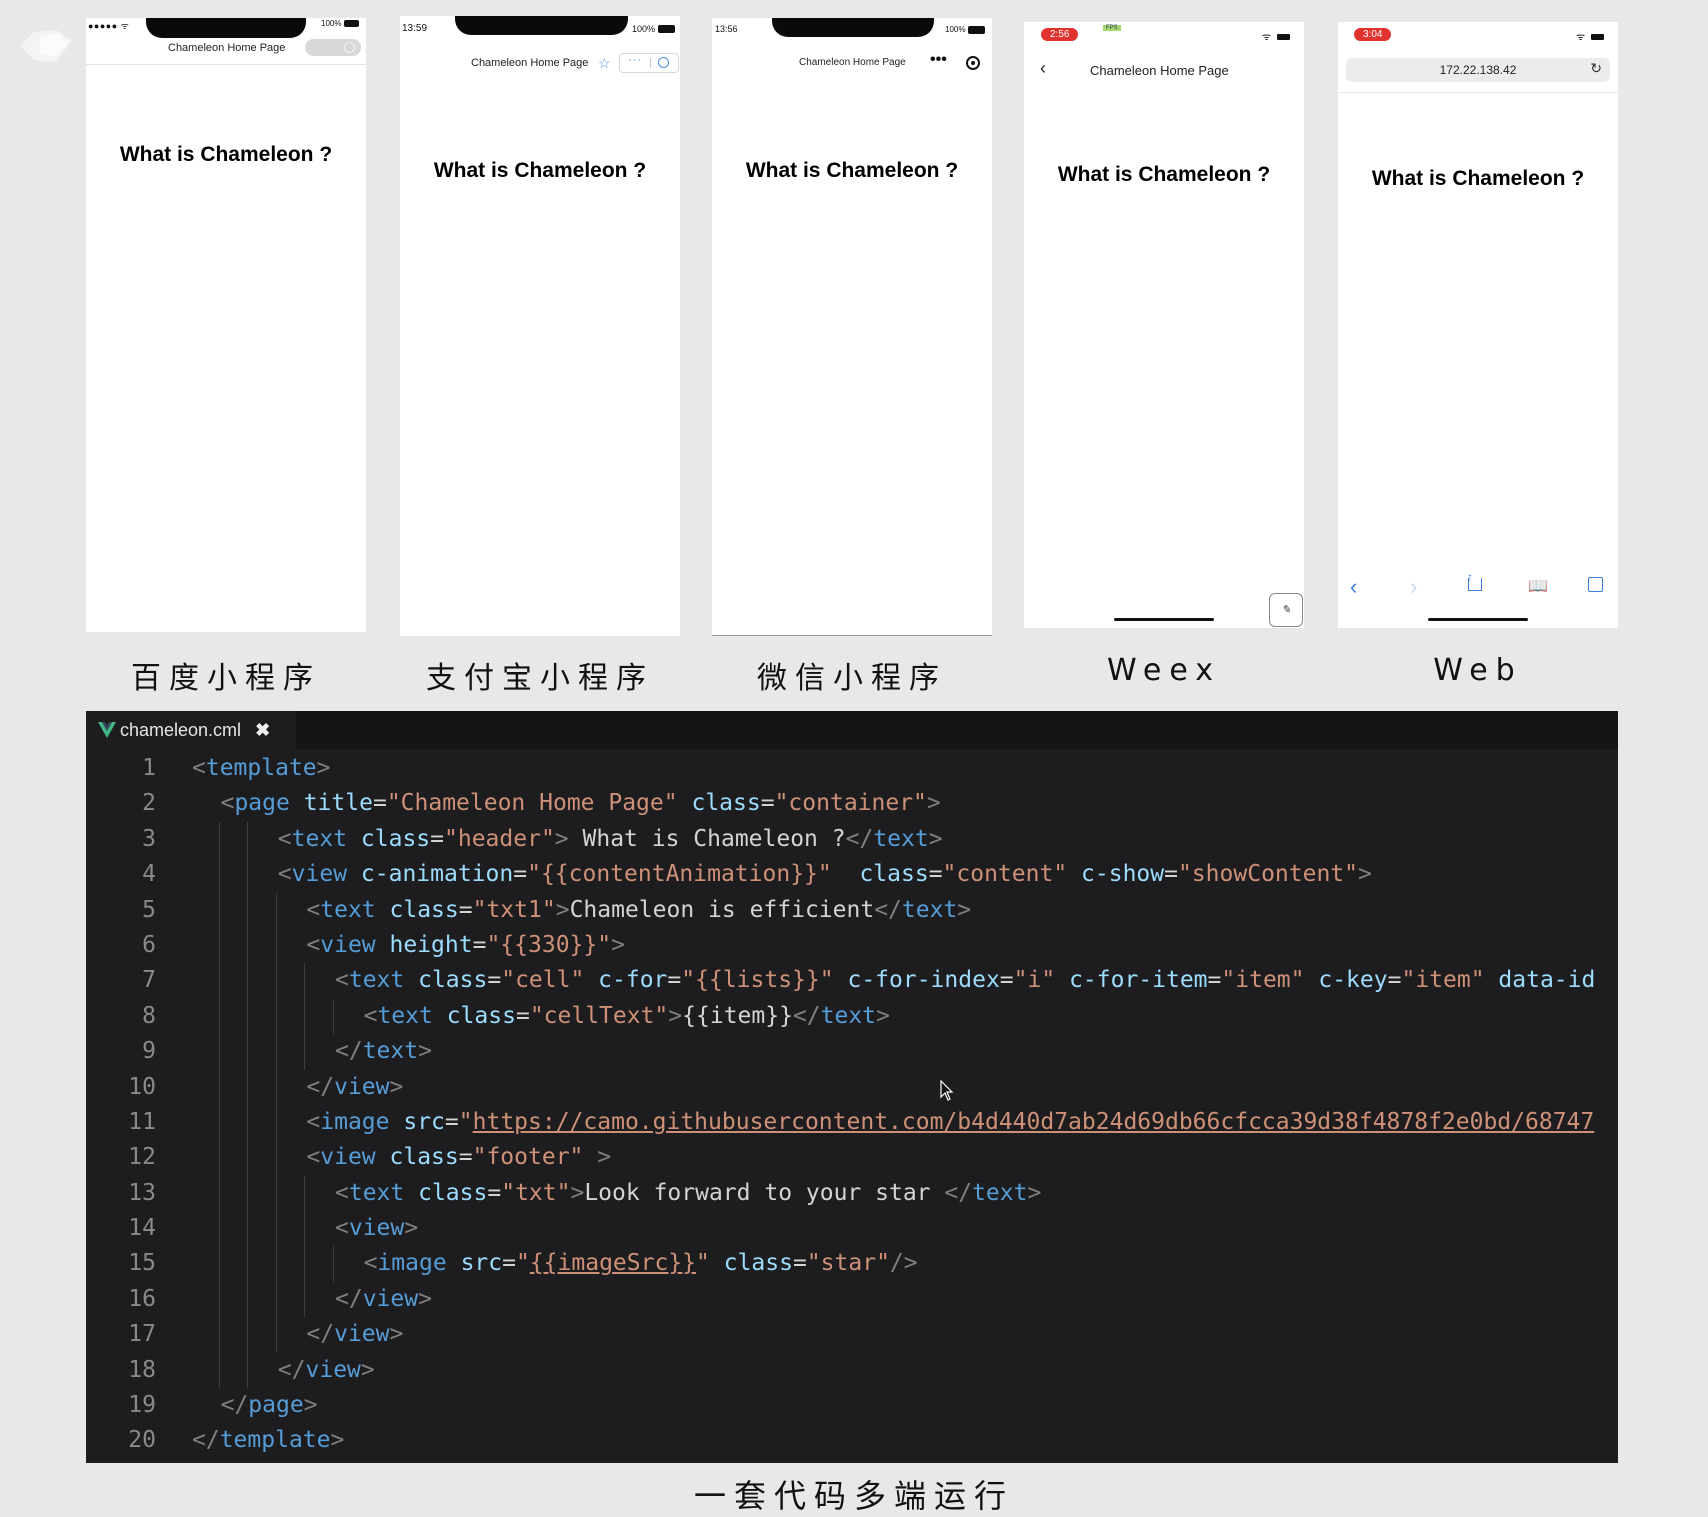 This screenshot has width=1708, height=1517. Describe the element at coordinates (262, 803) in the screenshot. I see `code-token: page` at that location.